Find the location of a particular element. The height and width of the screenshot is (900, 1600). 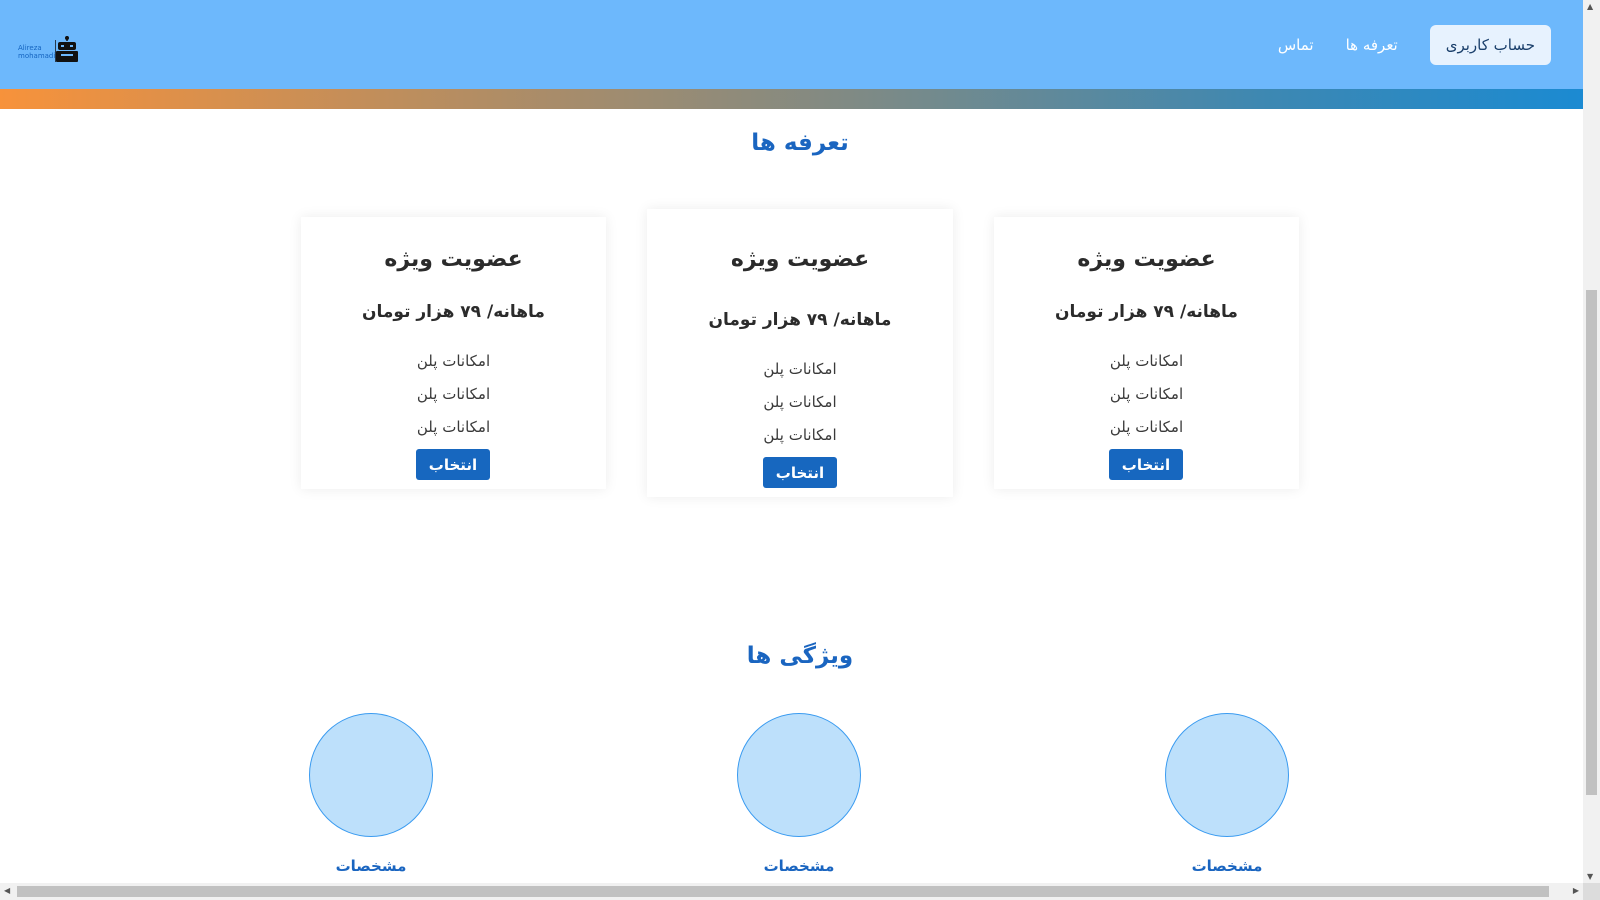

vertical-scrollbar: ▲ ▼ is located at coordinates (1591, 441).